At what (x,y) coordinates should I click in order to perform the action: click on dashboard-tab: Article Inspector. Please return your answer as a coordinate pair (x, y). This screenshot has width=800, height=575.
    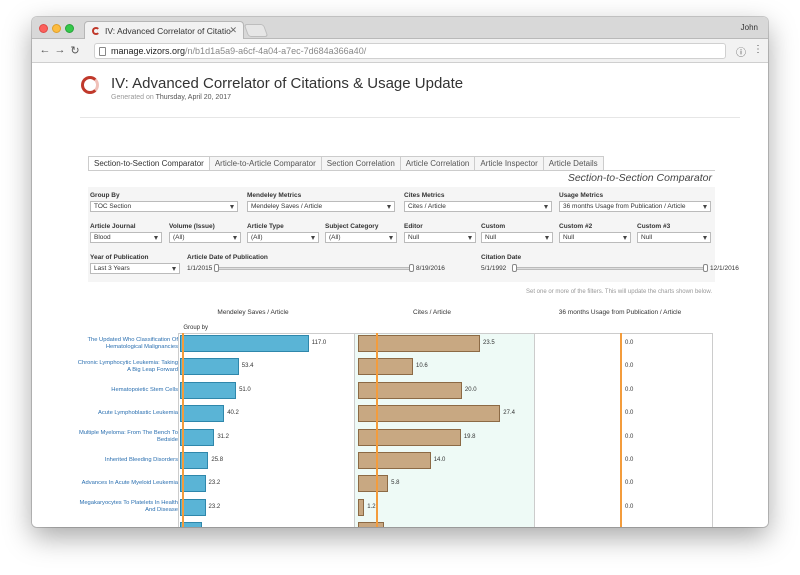
    Looking at the image, I should click on (509, 163).